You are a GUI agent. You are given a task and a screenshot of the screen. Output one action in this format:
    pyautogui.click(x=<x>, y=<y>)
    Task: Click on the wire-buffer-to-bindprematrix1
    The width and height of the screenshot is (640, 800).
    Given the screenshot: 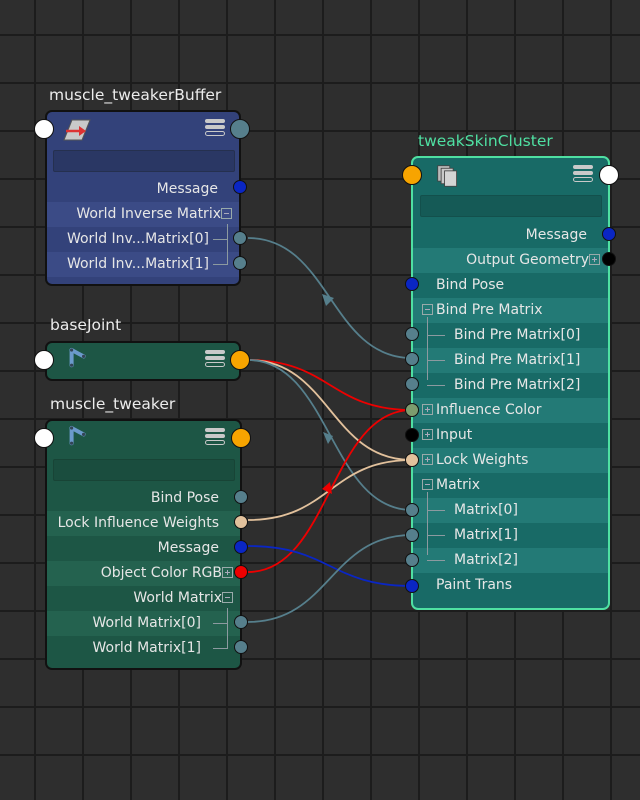 What is the action you would take?
    pyautogui.click(x=330, y=298)
    